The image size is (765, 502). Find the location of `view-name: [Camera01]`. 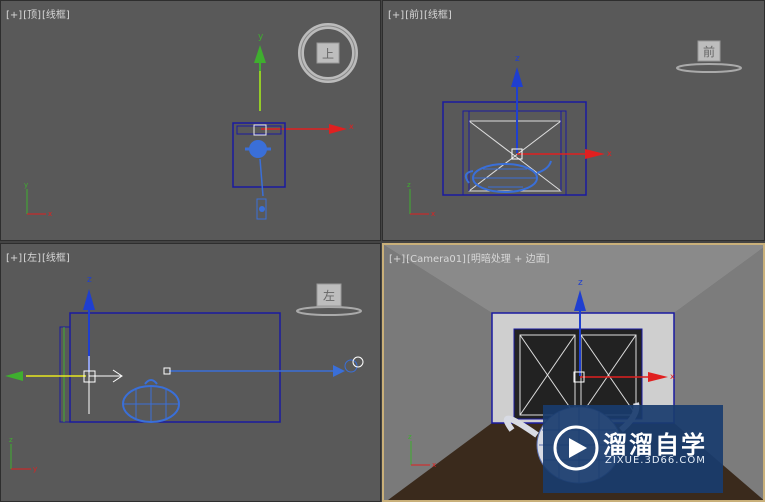

view-name: [Camera01] is located at coordinates (436, 259).